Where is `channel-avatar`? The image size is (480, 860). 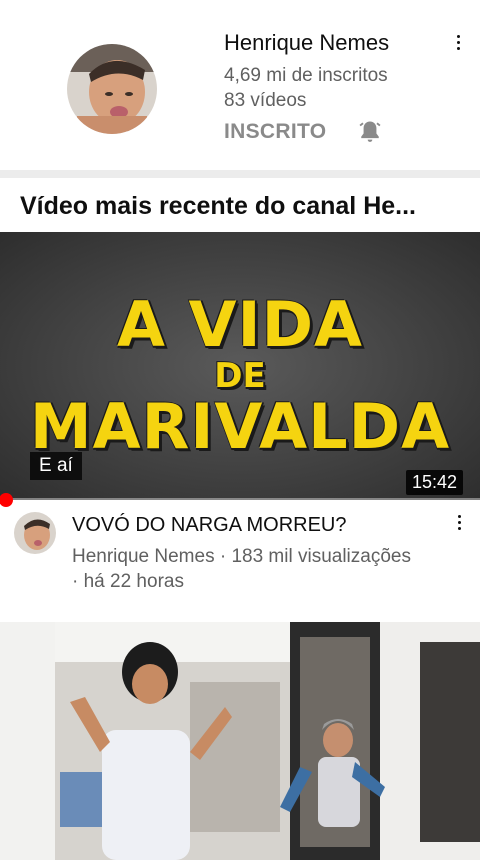
channel-avatar is located at coordinates (112, 89).